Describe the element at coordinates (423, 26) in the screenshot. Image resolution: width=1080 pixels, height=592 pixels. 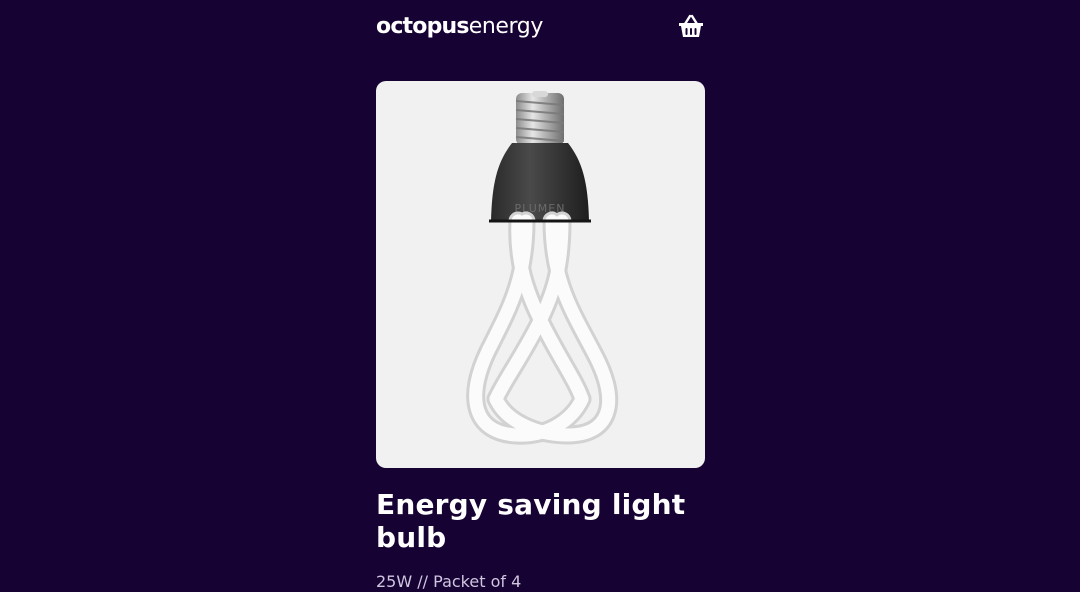
I see `logo-text-octopus: octopus` at that location.